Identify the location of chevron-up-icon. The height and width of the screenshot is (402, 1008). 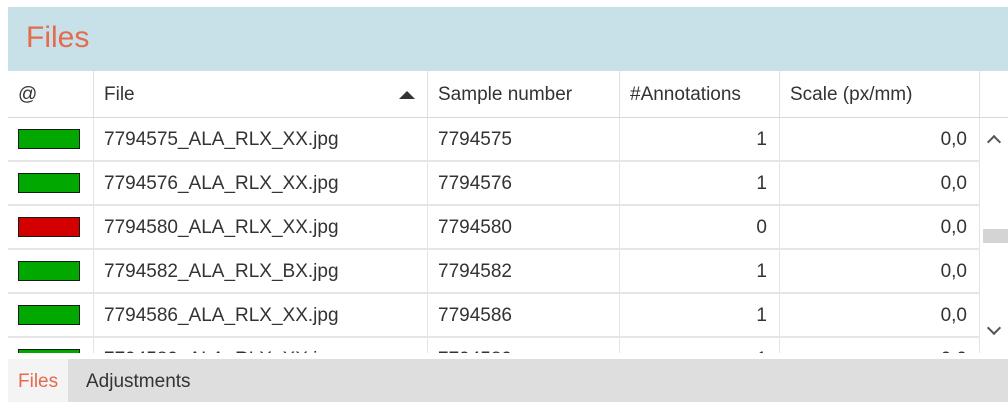
(994, 142).